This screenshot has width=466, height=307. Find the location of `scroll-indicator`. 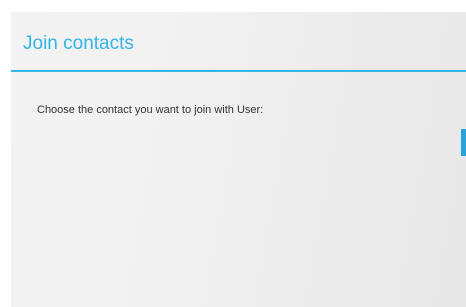

scroll-indicator is located at coordinates (463, 142).